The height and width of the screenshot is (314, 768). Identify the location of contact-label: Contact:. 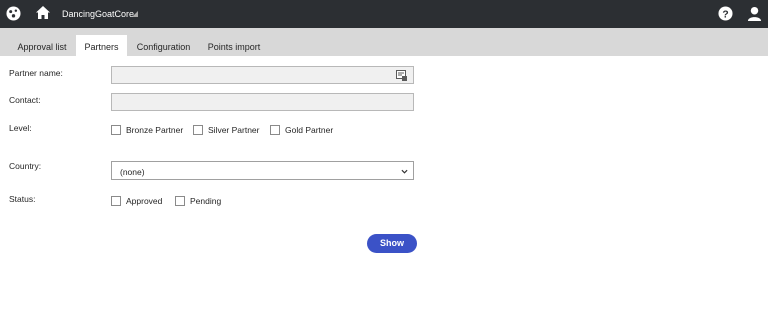
(25, 100).